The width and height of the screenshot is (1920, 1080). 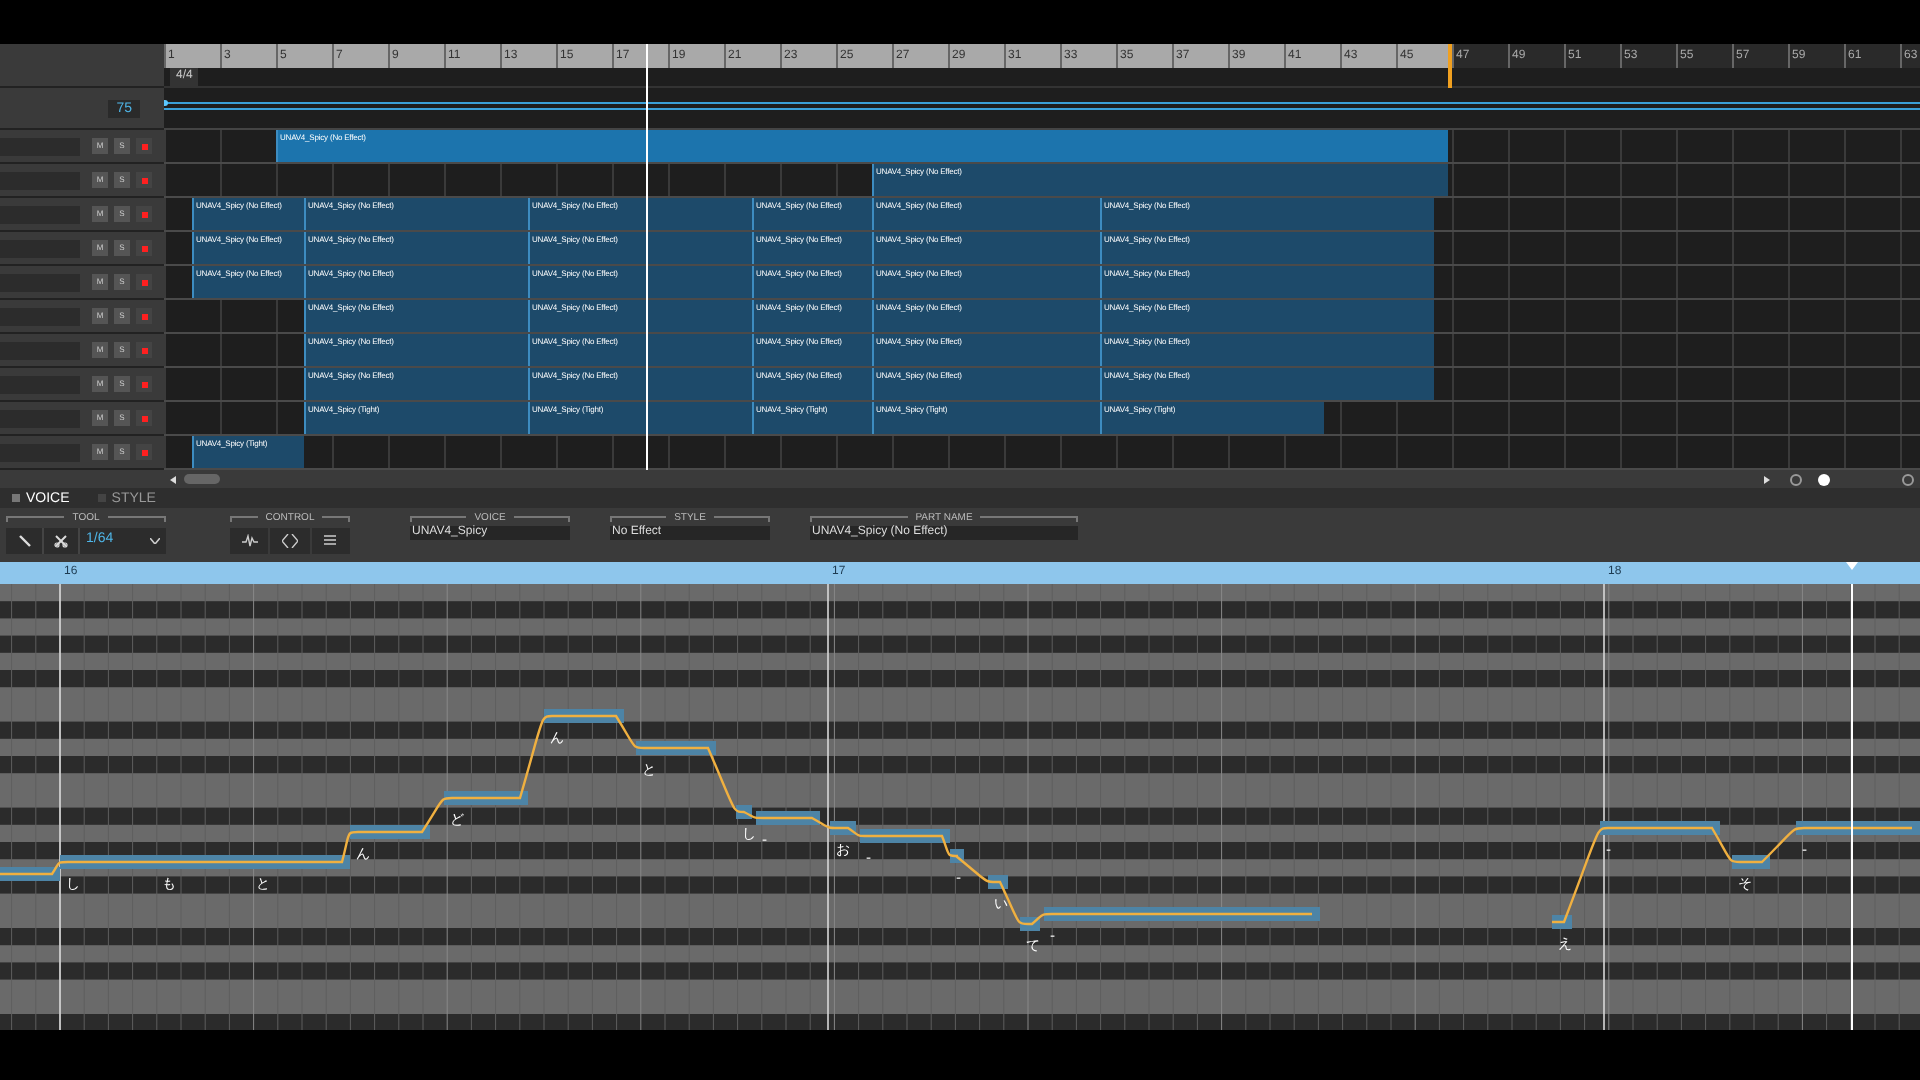 I want to click on playhead-marker-icon, so click(x=1852, y=566).